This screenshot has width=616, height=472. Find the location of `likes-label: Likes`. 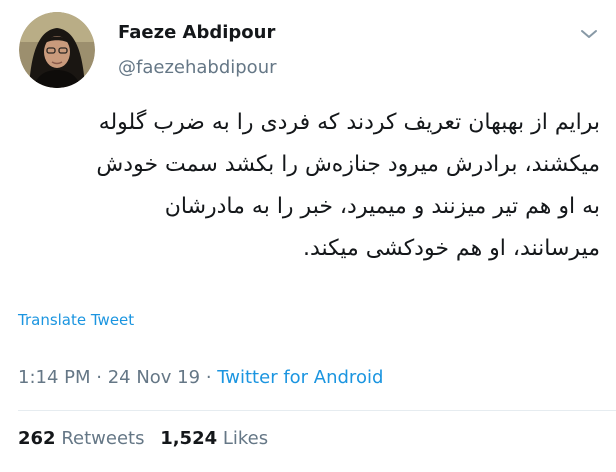

likes-label: Likes is located at coordinates (245, 438).